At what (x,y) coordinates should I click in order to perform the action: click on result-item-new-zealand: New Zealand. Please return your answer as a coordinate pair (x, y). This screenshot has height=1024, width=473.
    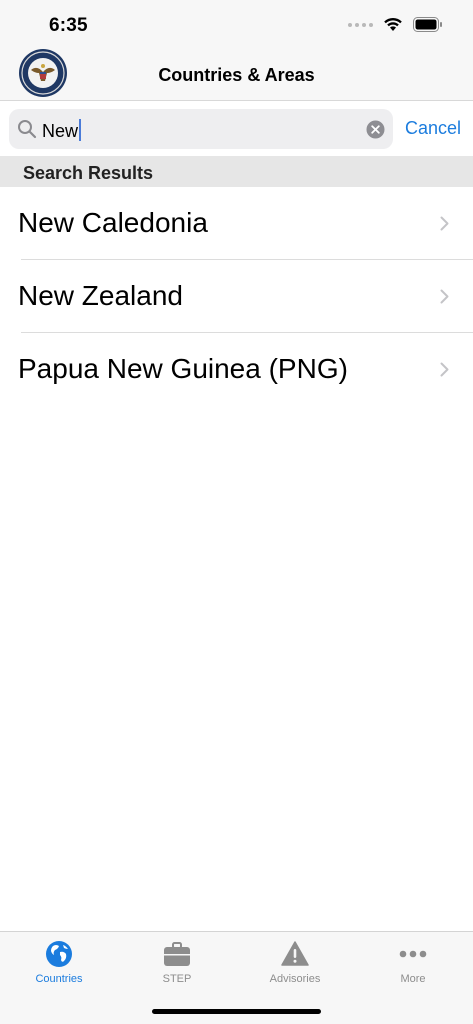
    Looking at the image, I should click on (236, 296).